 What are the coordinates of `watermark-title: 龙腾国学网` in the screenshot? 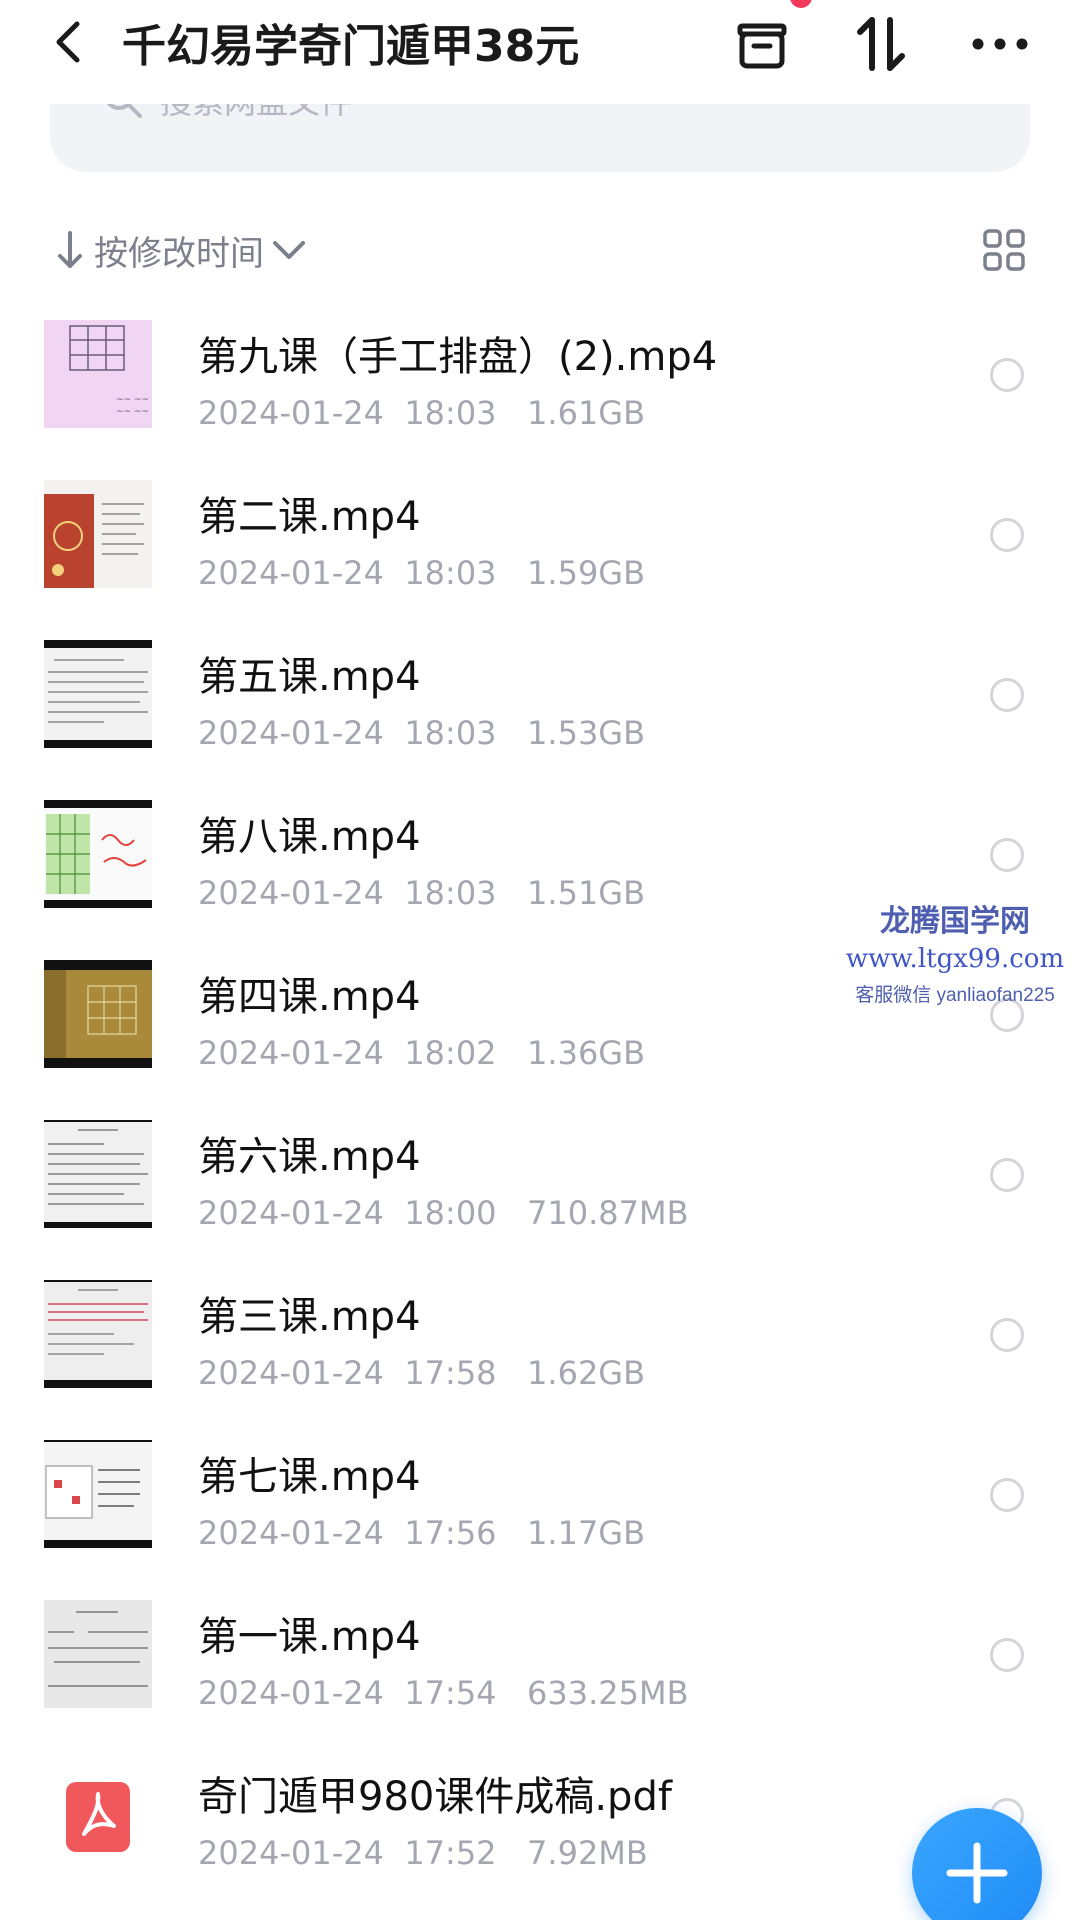 It's located at (955, 921).